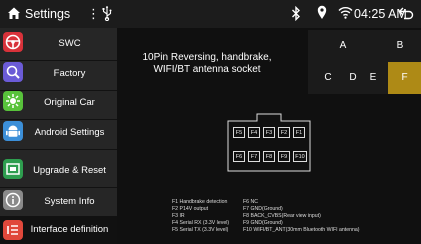  What do you see at coordinates (300, 156) in the screenshot?
I see `pin-f10: F10` at bounding box center [300, 156].